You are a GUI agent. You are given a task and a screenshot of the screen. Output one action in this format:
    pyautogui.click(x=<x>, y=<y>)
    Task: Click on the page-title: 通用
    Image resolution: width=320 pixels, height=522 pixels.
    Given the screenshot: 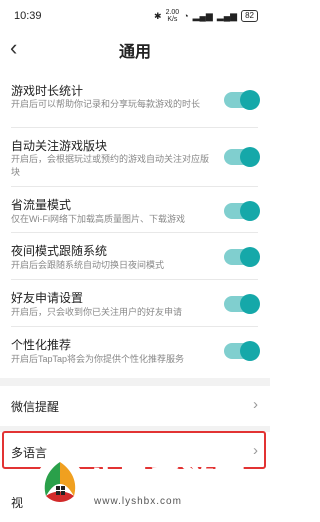 What is the action you would take?
    pyautogui.click(x=134, y=52)
    